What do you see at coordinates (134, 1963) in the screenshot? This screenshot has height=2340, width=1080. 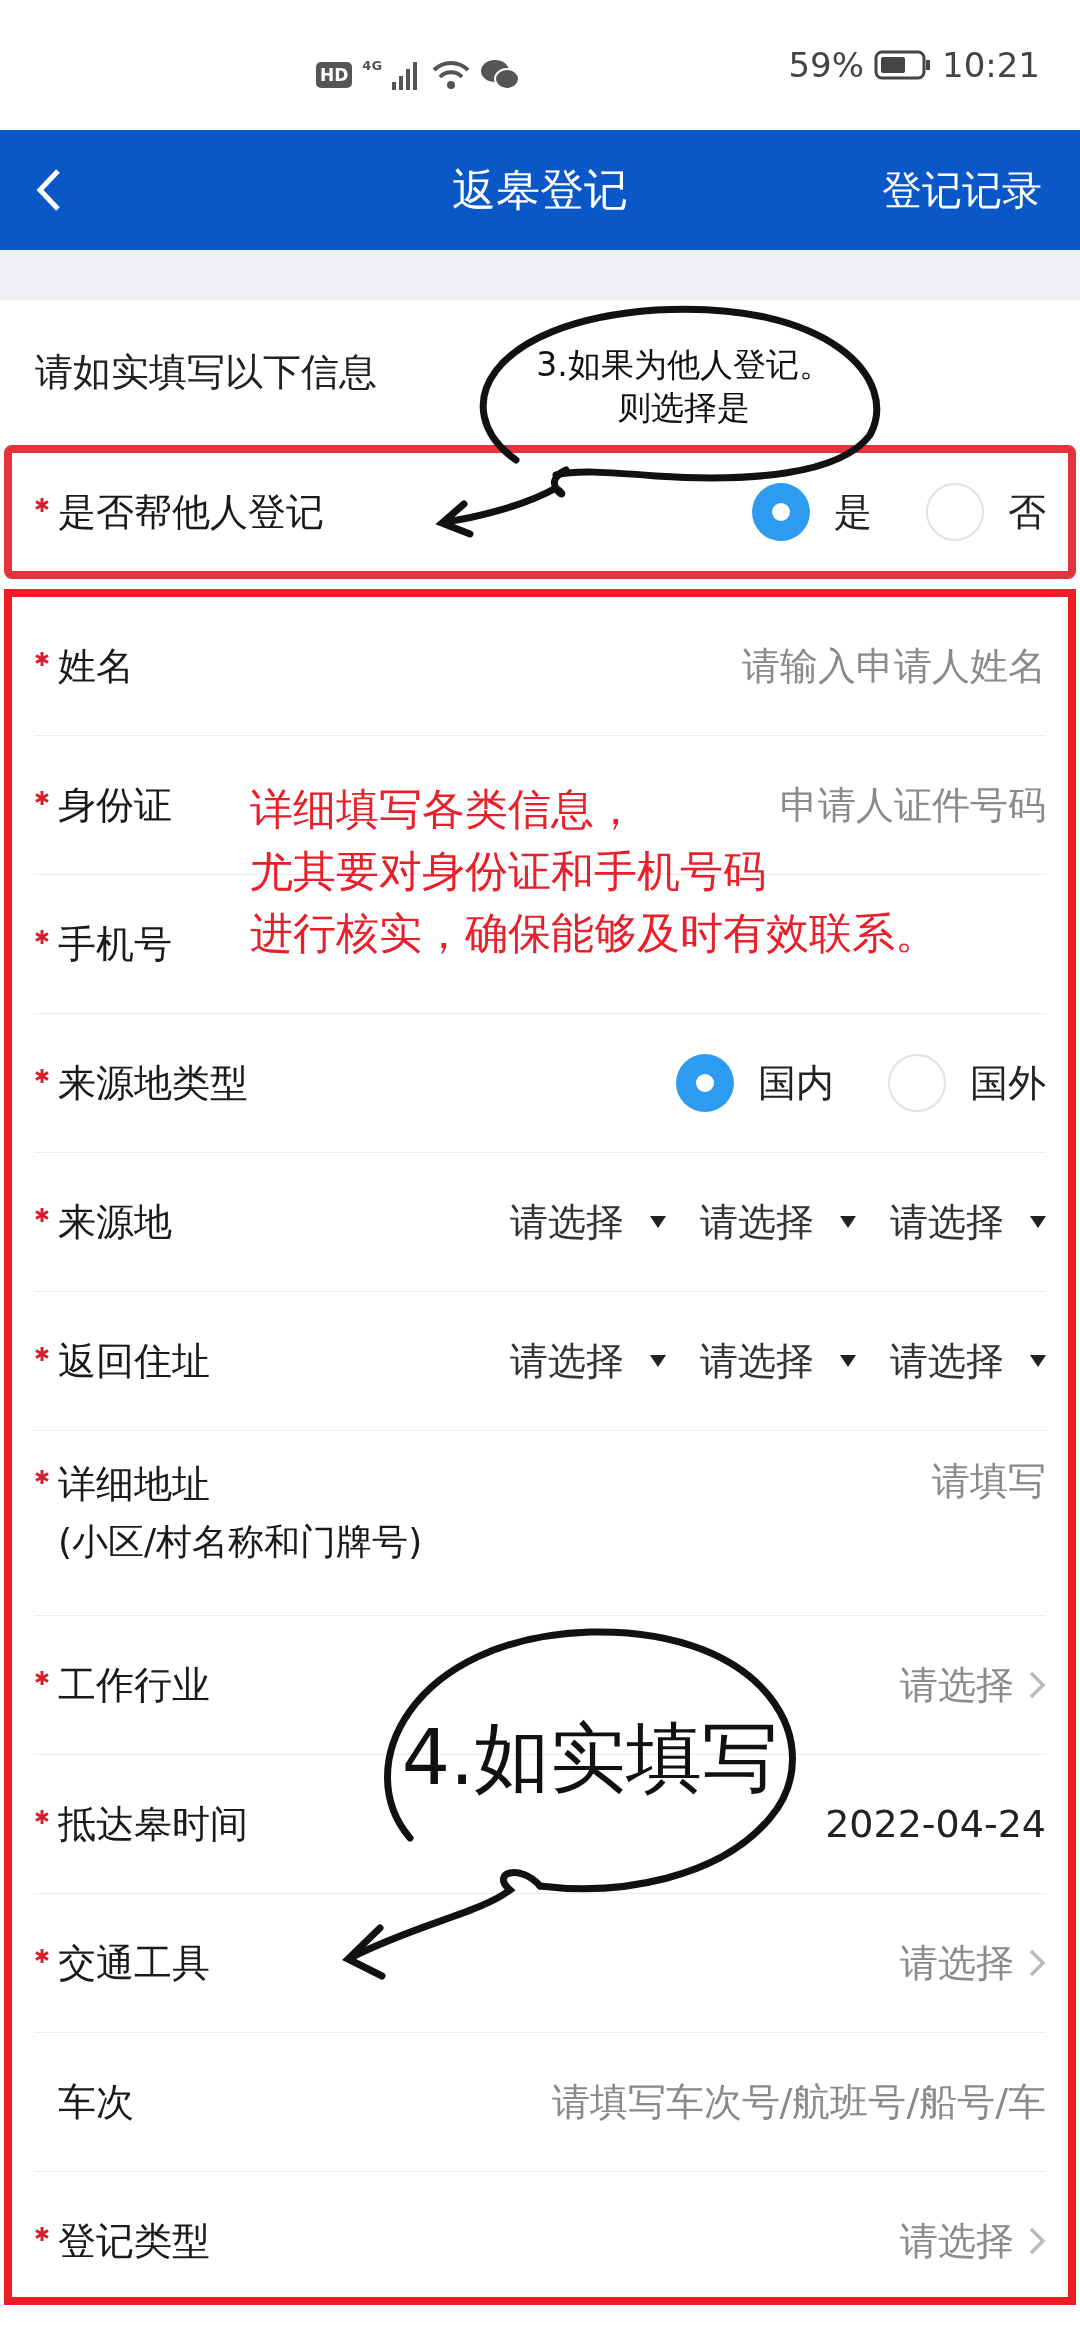 I see `field-label: 交通工具` at bounding box center [134, 1963].